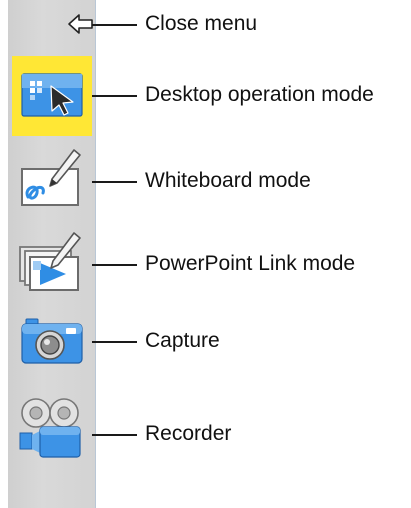 This screenshot has width=411, height=508. I want to click on callout-line-powerpoint, so click(114, 265).